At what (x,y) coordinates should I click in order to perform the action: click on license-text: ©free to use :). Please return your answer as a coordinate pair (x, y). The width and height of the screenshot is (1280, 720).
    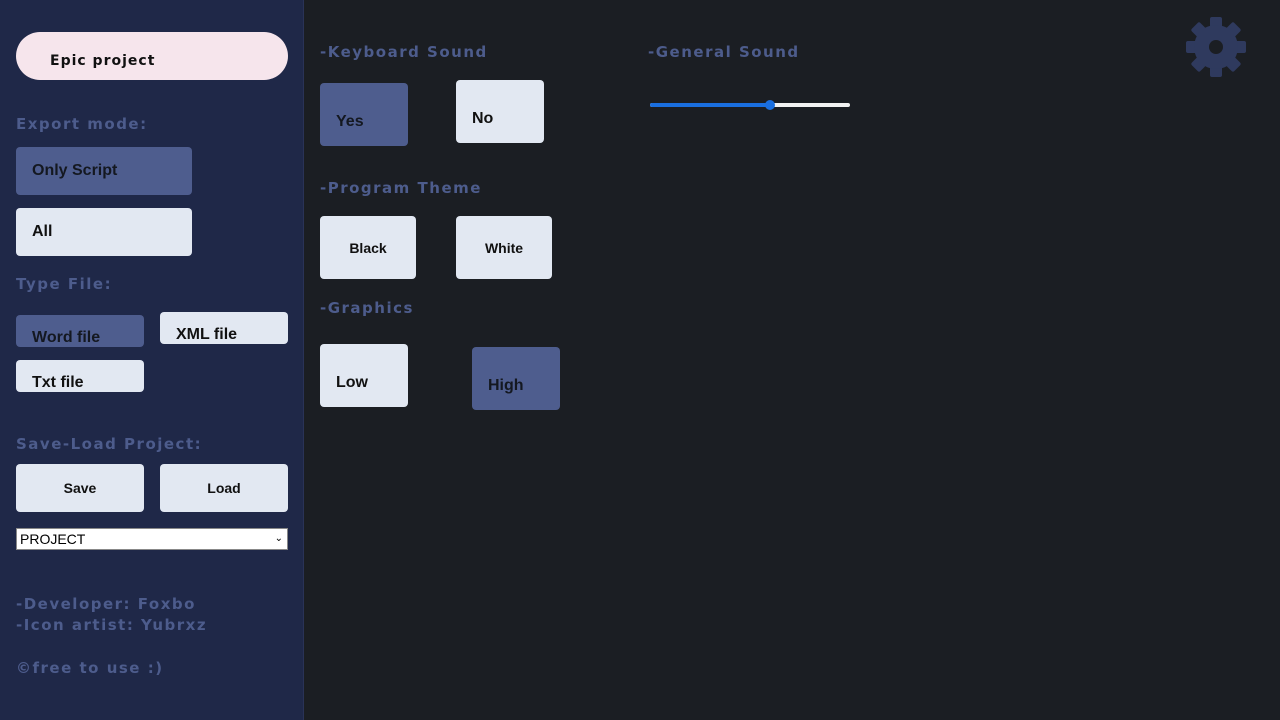
    Looking at the image, I should click on (90, 668).